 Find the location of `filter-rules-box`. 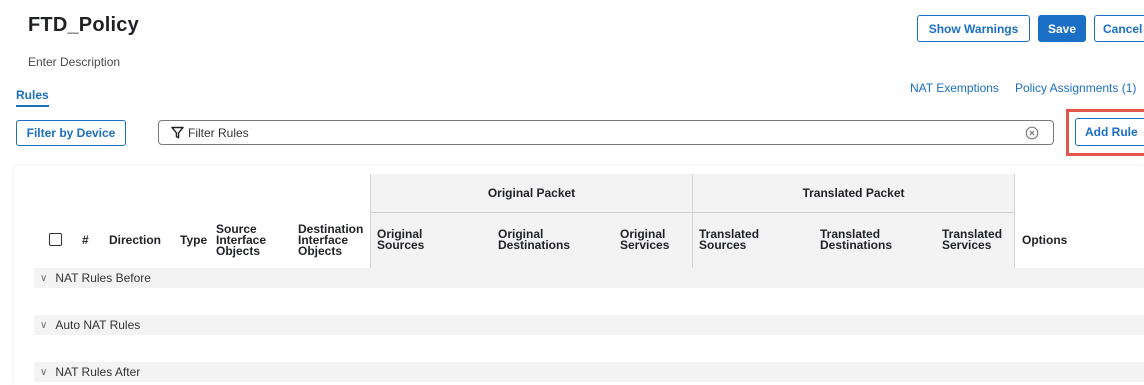

filter-rules-box is located at coordinates (606, 132).